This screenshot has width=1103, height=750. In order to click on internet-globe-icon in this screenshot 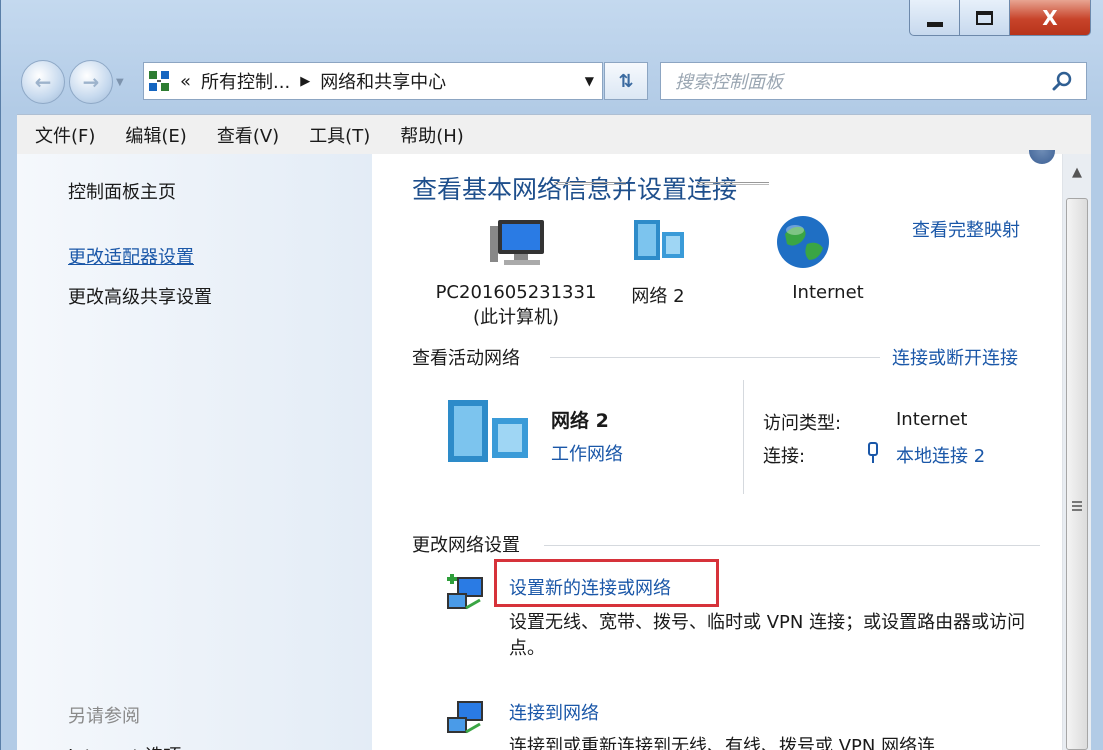, I will do `click(803, 242)`.